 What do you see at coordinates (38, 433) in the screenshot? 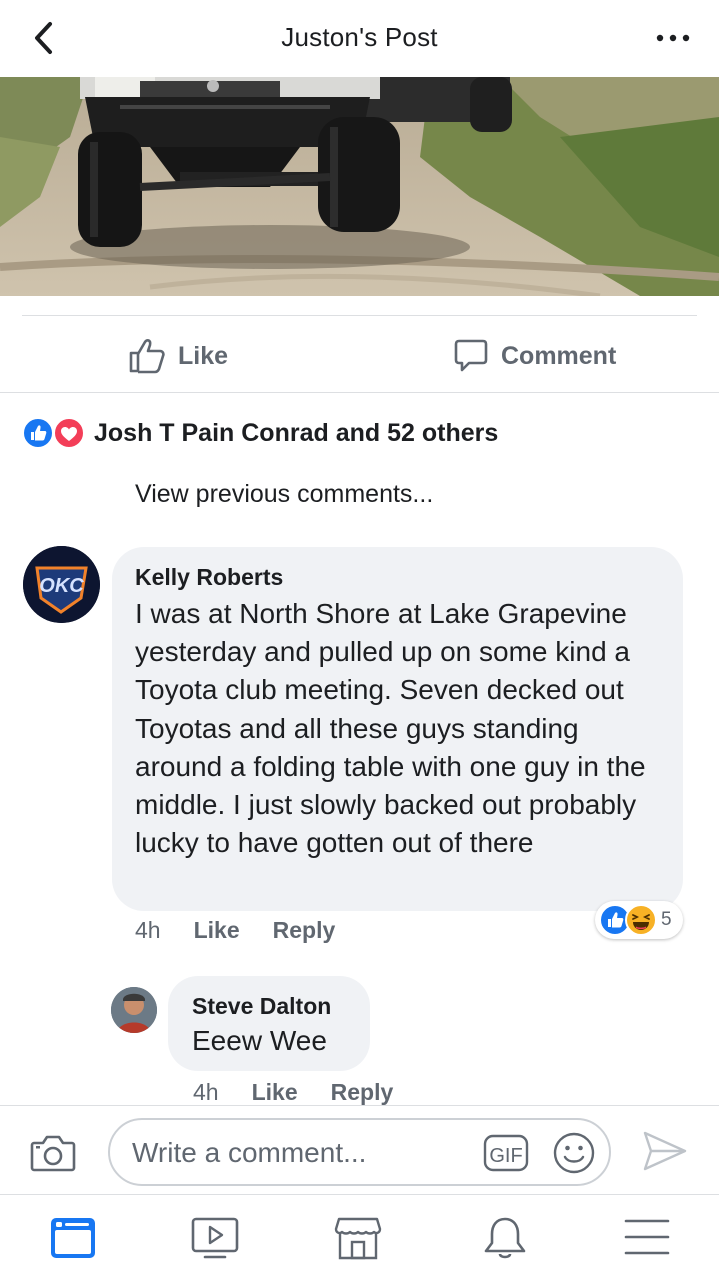
I see `like-reaction-icon` at bounding box center [38, 433].